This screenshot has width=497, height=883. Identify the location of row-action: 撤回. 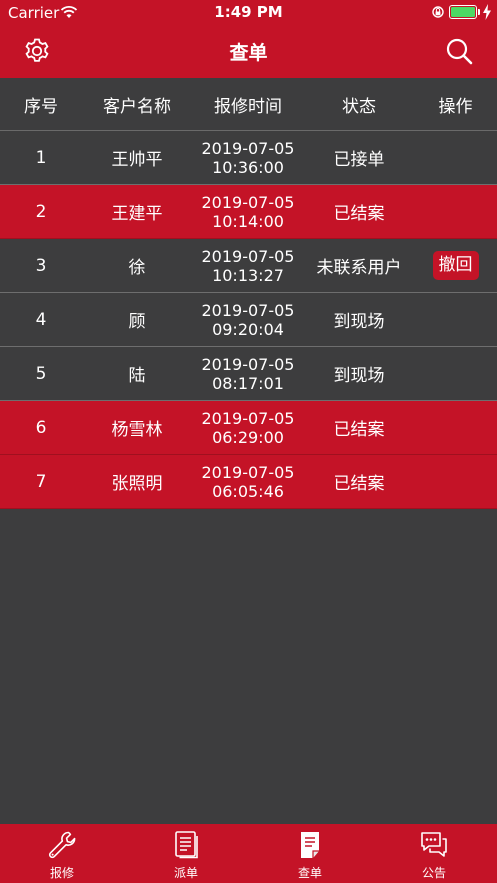
(455, 265).